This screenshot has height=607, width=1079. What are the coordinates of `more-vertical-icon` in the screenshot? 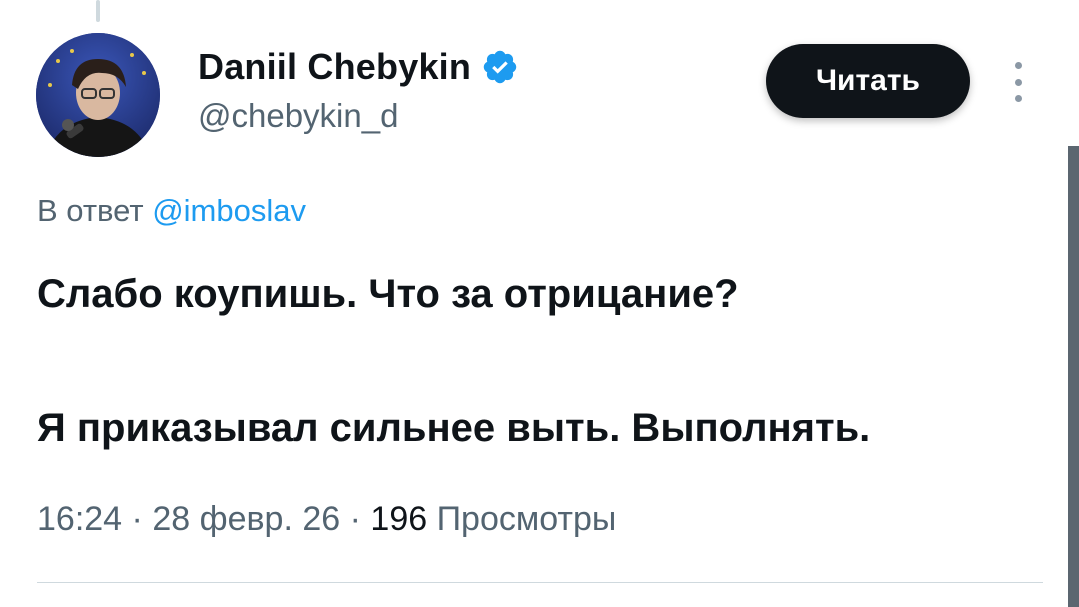 It's located at (1018, 65).